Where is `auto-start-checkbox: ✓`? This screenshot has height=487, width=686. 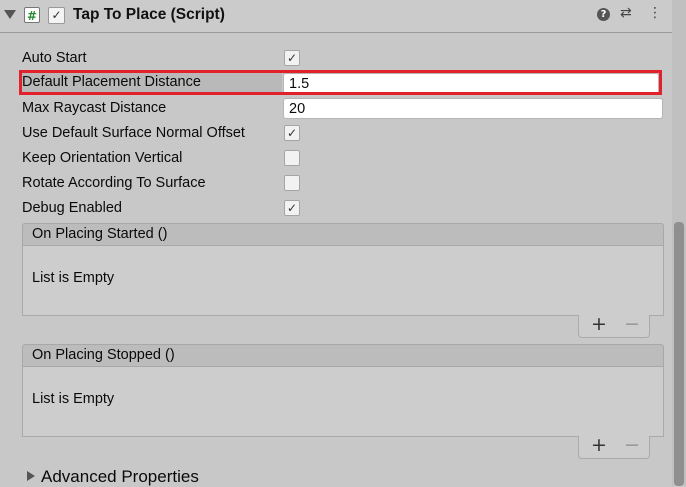
auto-start-checkbox: ✓ is located at coordinates (292, 58).